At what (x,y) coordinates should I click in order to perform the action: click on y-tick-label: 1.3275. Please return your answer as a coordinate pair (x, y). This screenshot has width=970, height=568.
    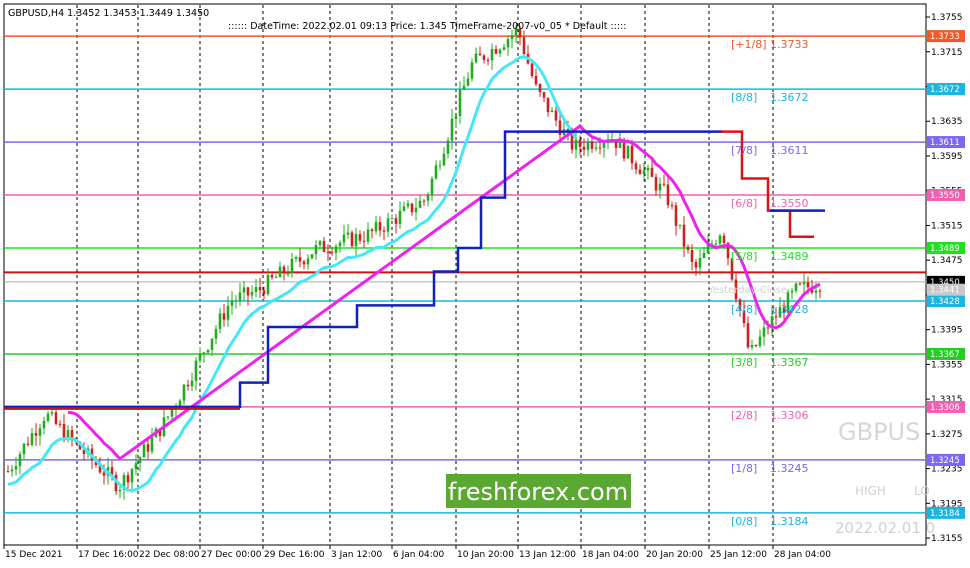
    Looking at the image, I should click on (947, 435).